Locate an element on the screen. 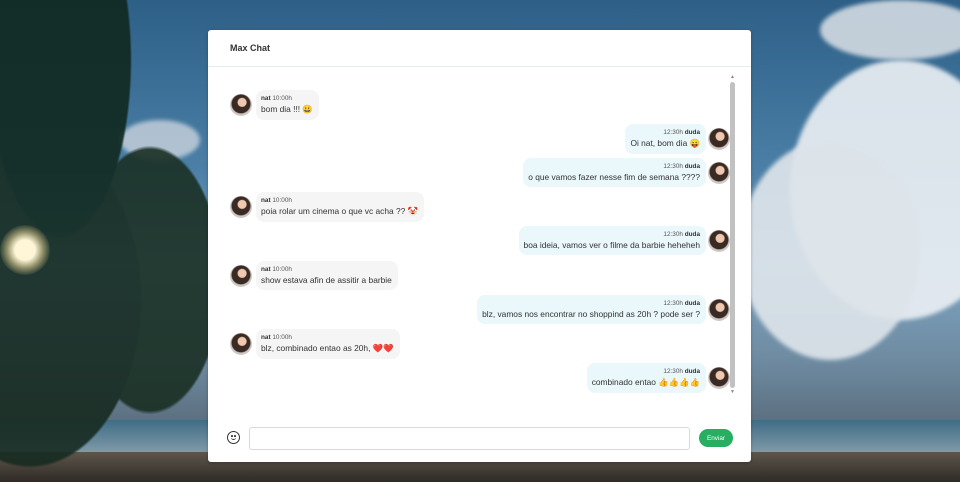 The width and height of the screenshot is (960, 482). send-button: Enviar is located at coordinates (716, 438).